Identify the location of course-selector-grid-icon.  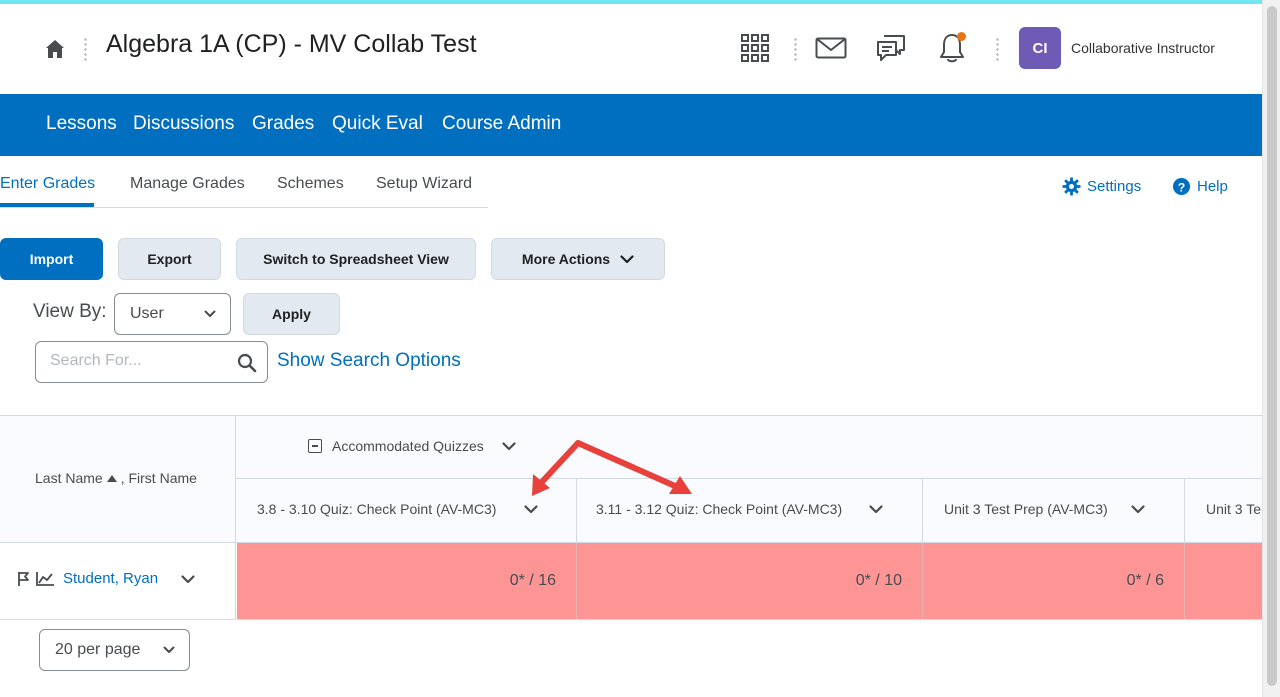
(755, 48).